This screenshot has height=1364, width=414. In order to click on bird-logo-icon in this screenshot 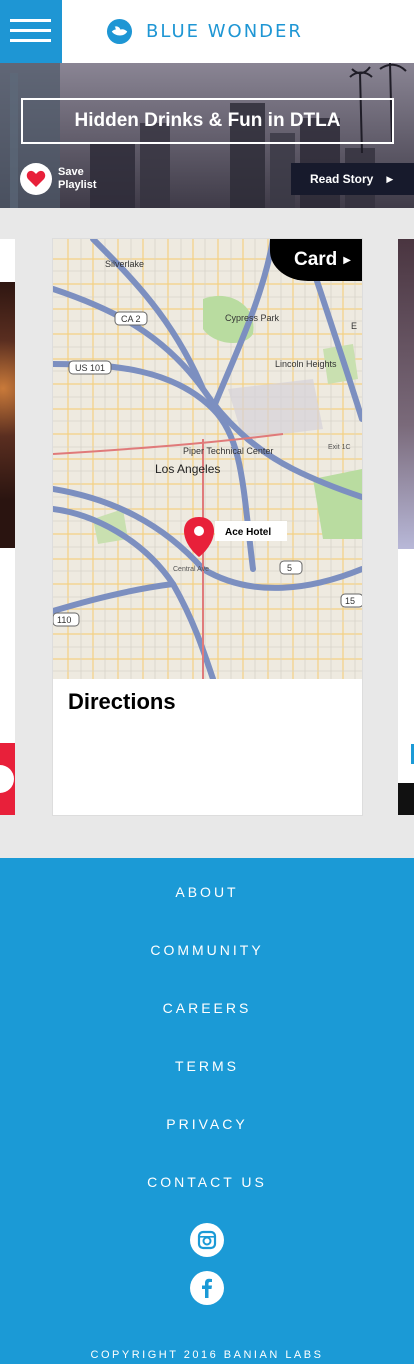, I will do `click(119, 31)`.